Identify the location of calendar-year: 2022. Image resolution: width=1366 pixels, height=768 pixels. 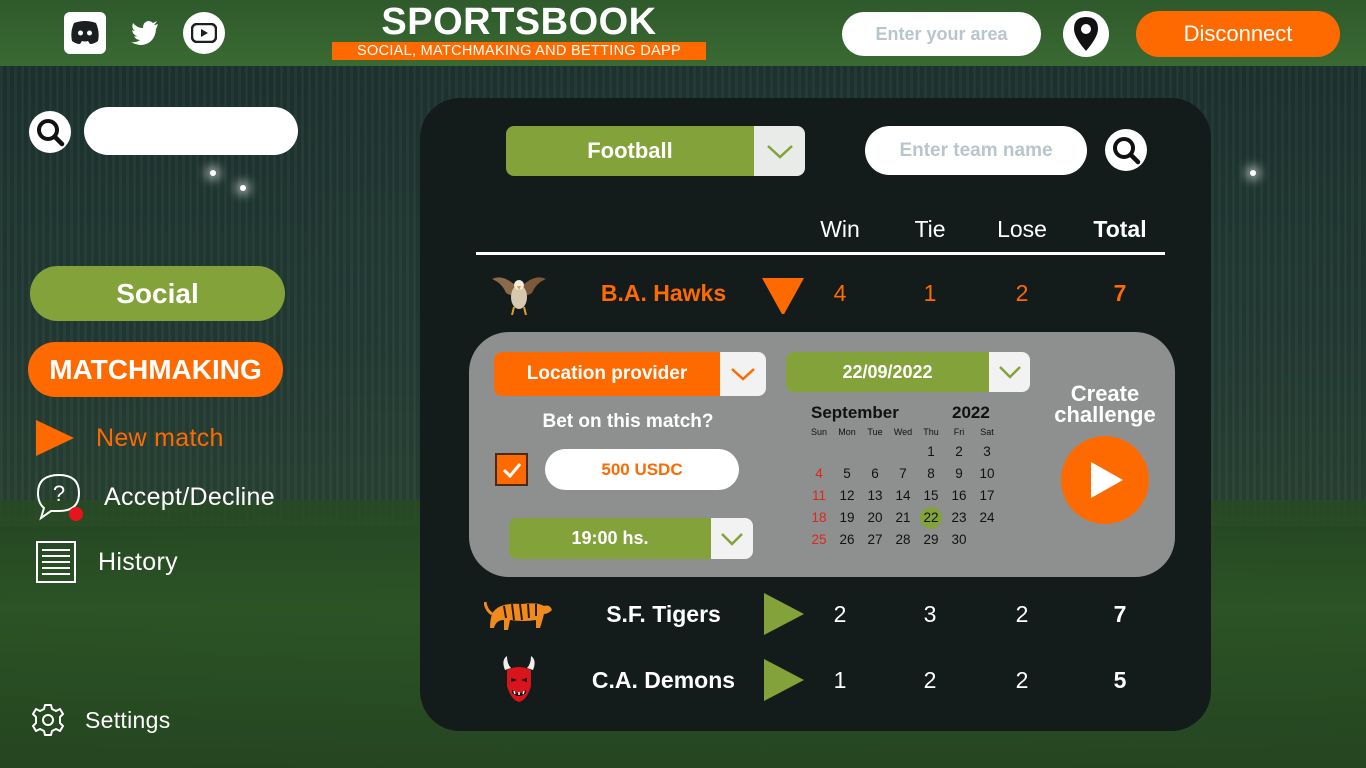
(971, 412).